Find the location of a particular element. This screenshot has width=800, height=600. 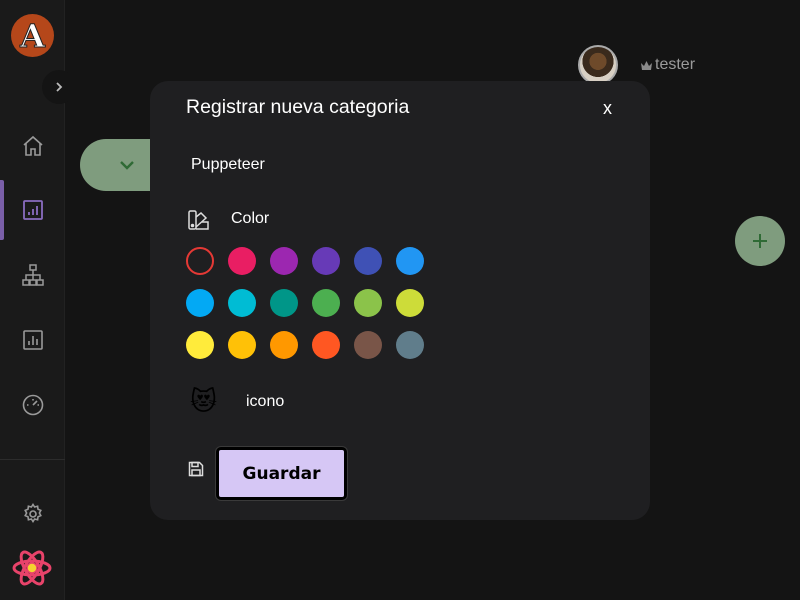

chevron-right-icon is located at coordinates (59, 87).